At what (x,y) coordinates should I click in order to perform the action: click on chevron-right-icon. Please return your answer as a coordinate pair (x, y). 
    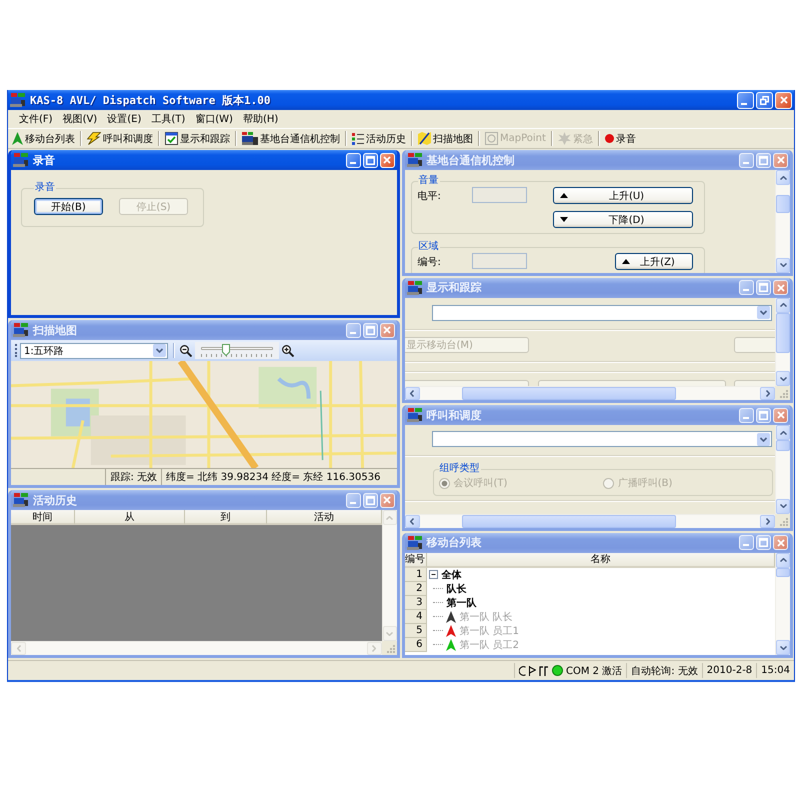
    Looking at the image, I should click on (374, 648).